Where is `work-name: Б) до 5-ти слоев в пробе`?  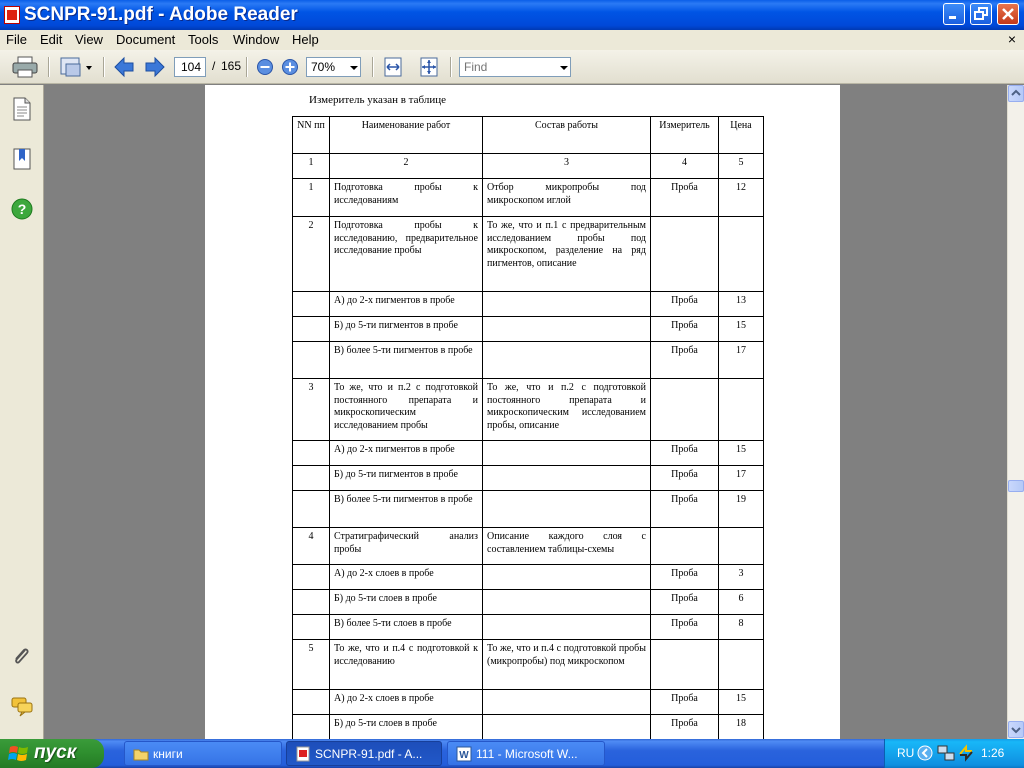
work-name: Б) до 5-ти слоев в пробе is located at coordinates (406, 726).